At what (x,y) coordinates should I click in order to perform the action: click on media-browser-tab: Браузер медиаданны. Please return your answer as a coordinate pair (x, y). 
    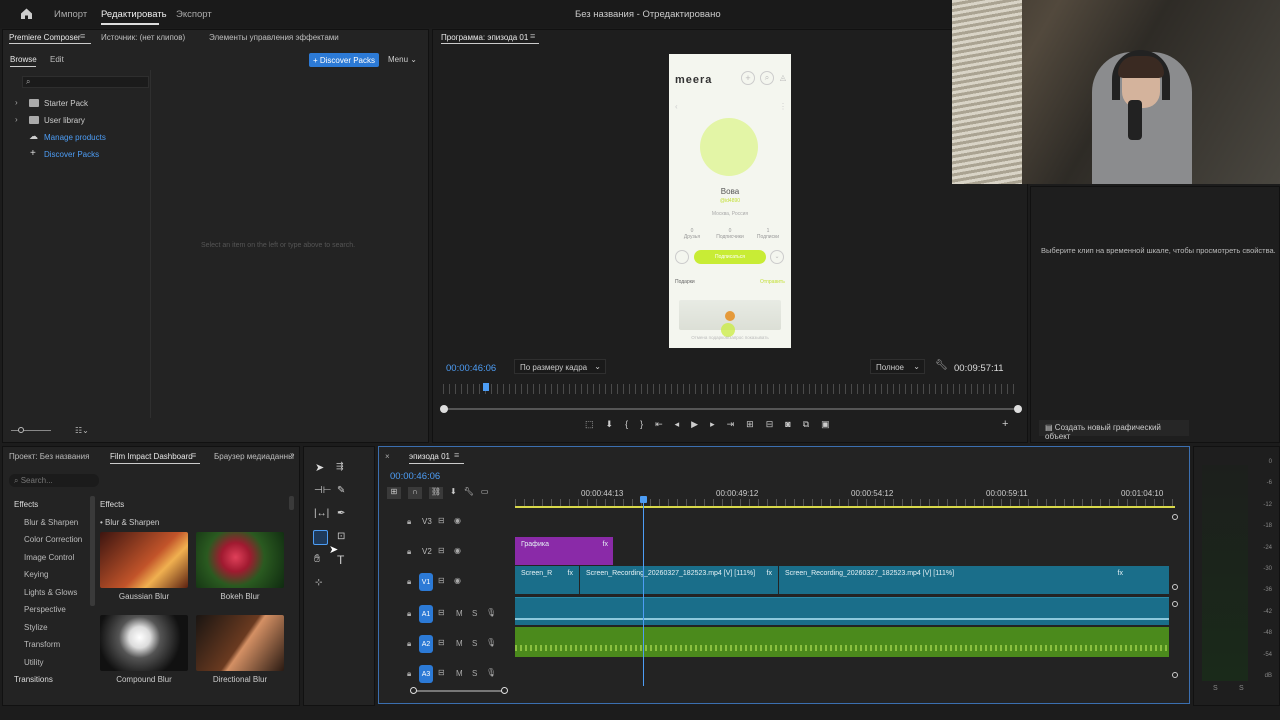
    Looking at the image, I should click on (254, 456).